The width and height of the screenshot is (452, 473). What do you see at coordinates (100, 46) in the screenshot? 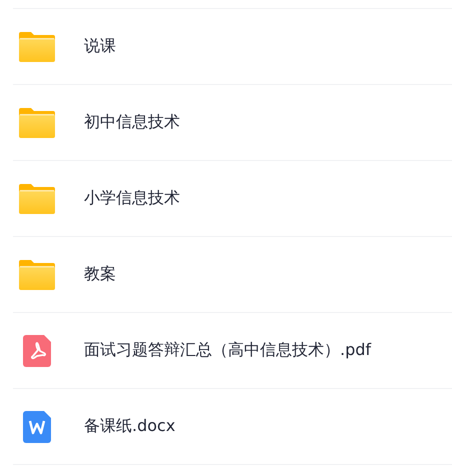
I see `file-name: 说课` at bounding box center [100, 46].